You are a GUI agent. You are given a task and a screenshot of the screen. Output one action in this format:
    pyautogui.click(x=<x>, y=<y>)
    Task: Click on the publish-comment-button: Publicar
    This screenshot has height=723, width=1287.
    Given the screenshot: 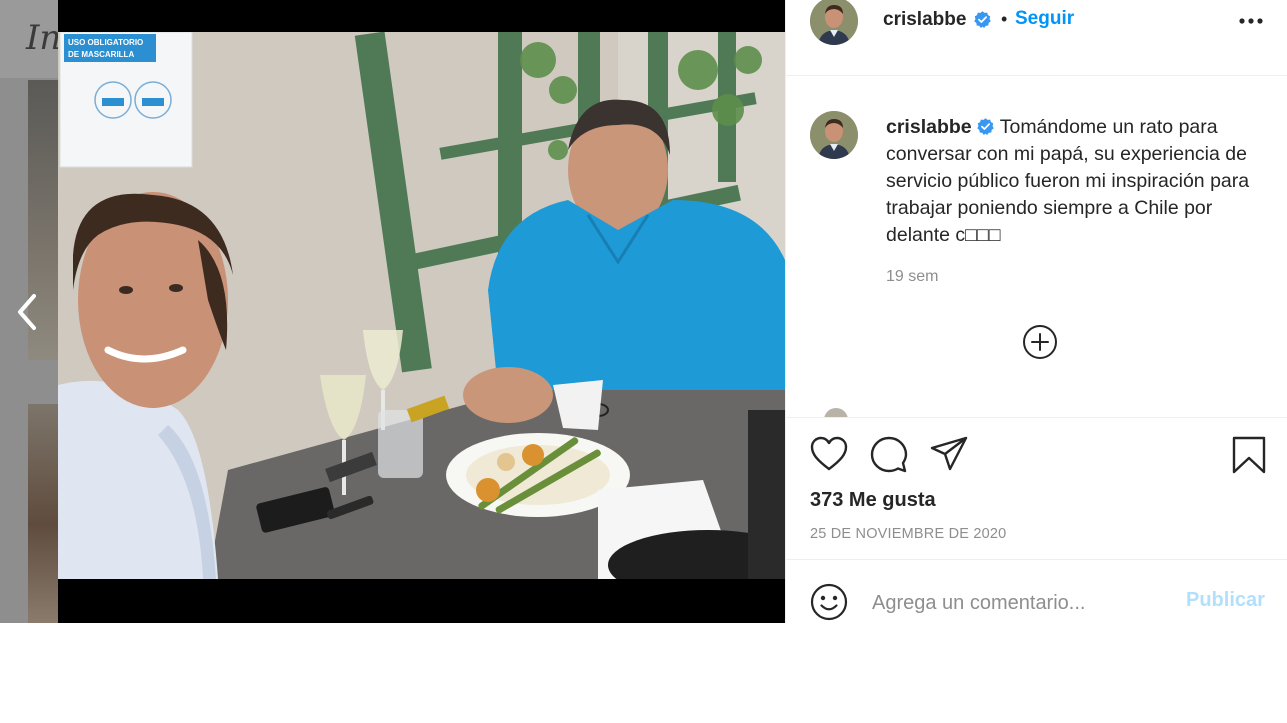 What is the action you would take?
    pyautogui.click(x=1225, y=600)
    